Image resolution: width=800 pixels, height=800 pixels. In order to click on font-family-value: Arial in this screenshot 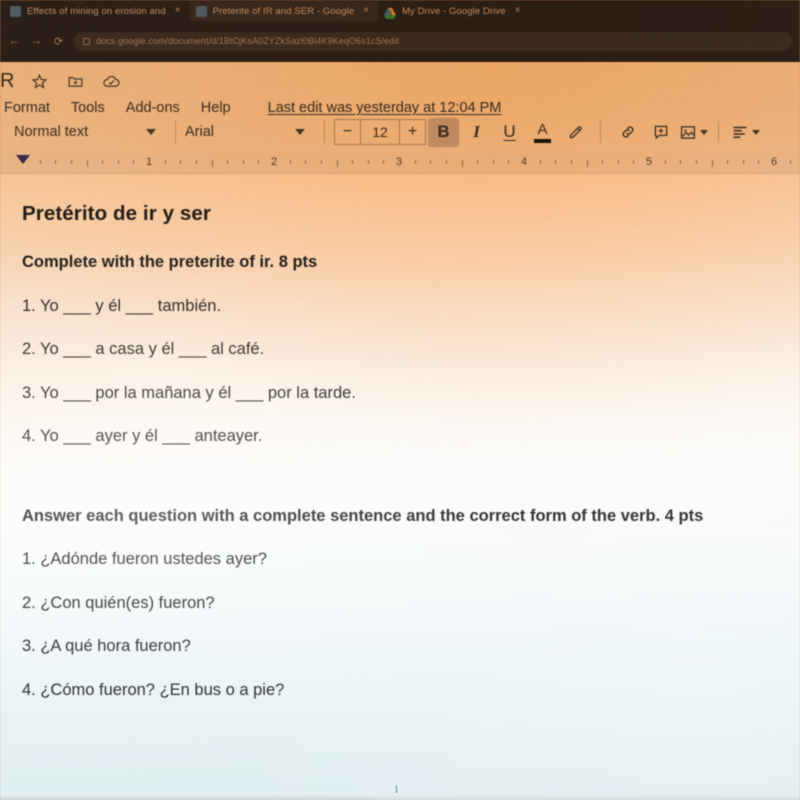, I will do `click(200, 132)`.